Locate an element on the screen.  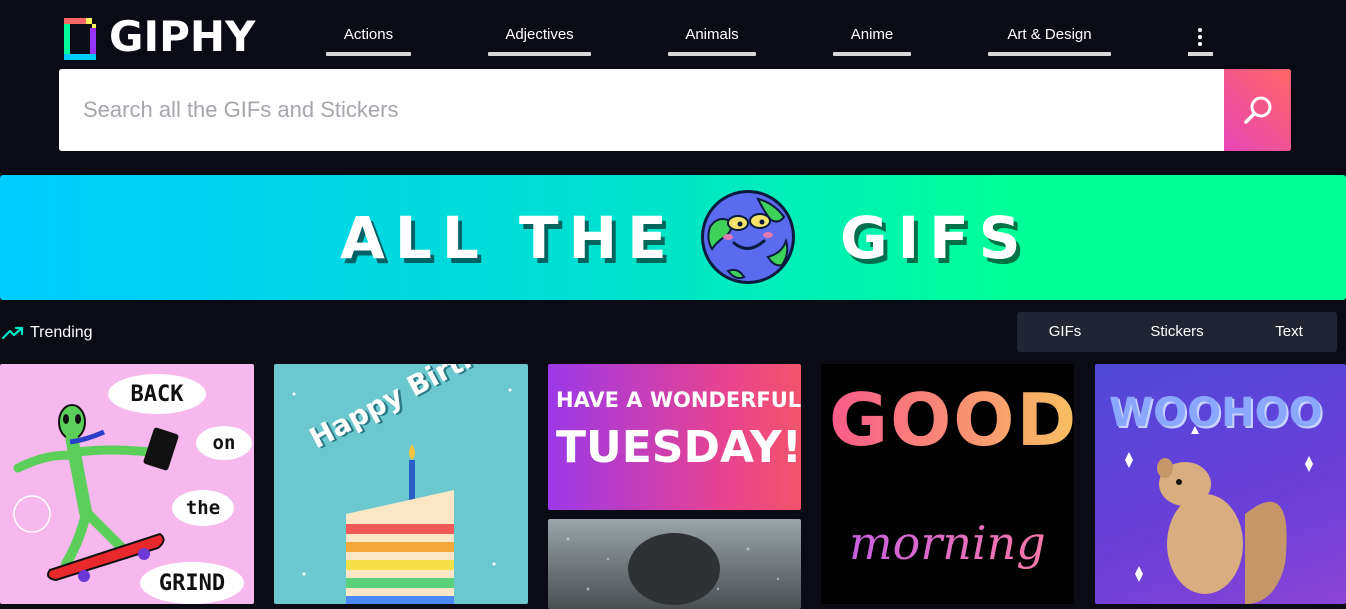
tab-stickers: Stickers is located at coordinates (1177, 332).